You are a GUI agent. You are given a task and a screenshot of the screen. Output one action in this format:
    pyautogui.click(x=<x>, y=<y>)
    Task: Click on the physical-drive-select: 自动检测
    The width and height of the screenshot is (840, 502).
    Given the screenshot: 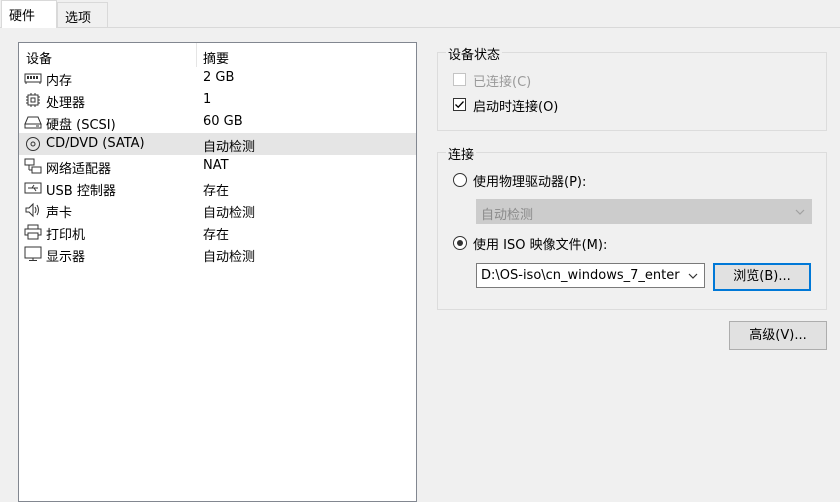 What is the action you would take?
    pyautogui.click(x=644, y=211)
    